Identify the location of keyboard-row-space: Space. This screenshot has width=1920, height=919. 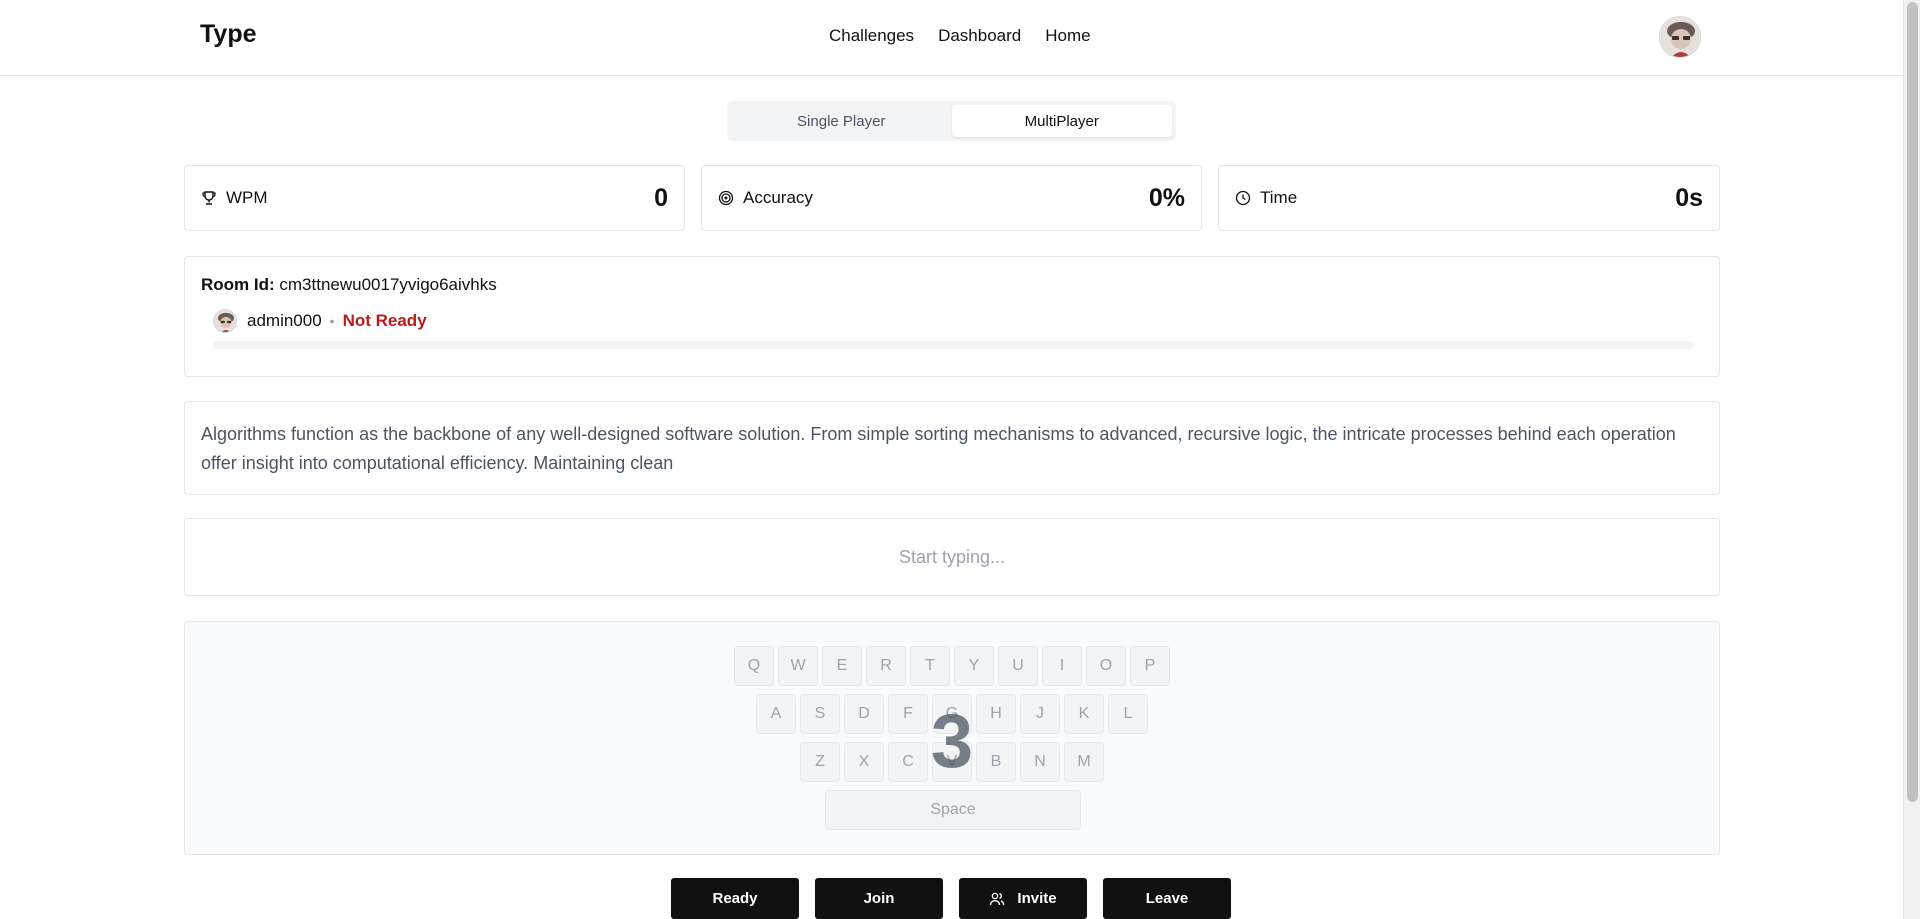
(953, 810).